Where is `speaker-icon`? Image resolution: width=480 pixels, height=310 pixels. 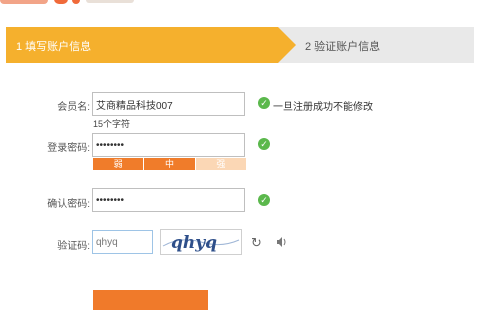 speaker-icon is located at coordinates (282, 244).